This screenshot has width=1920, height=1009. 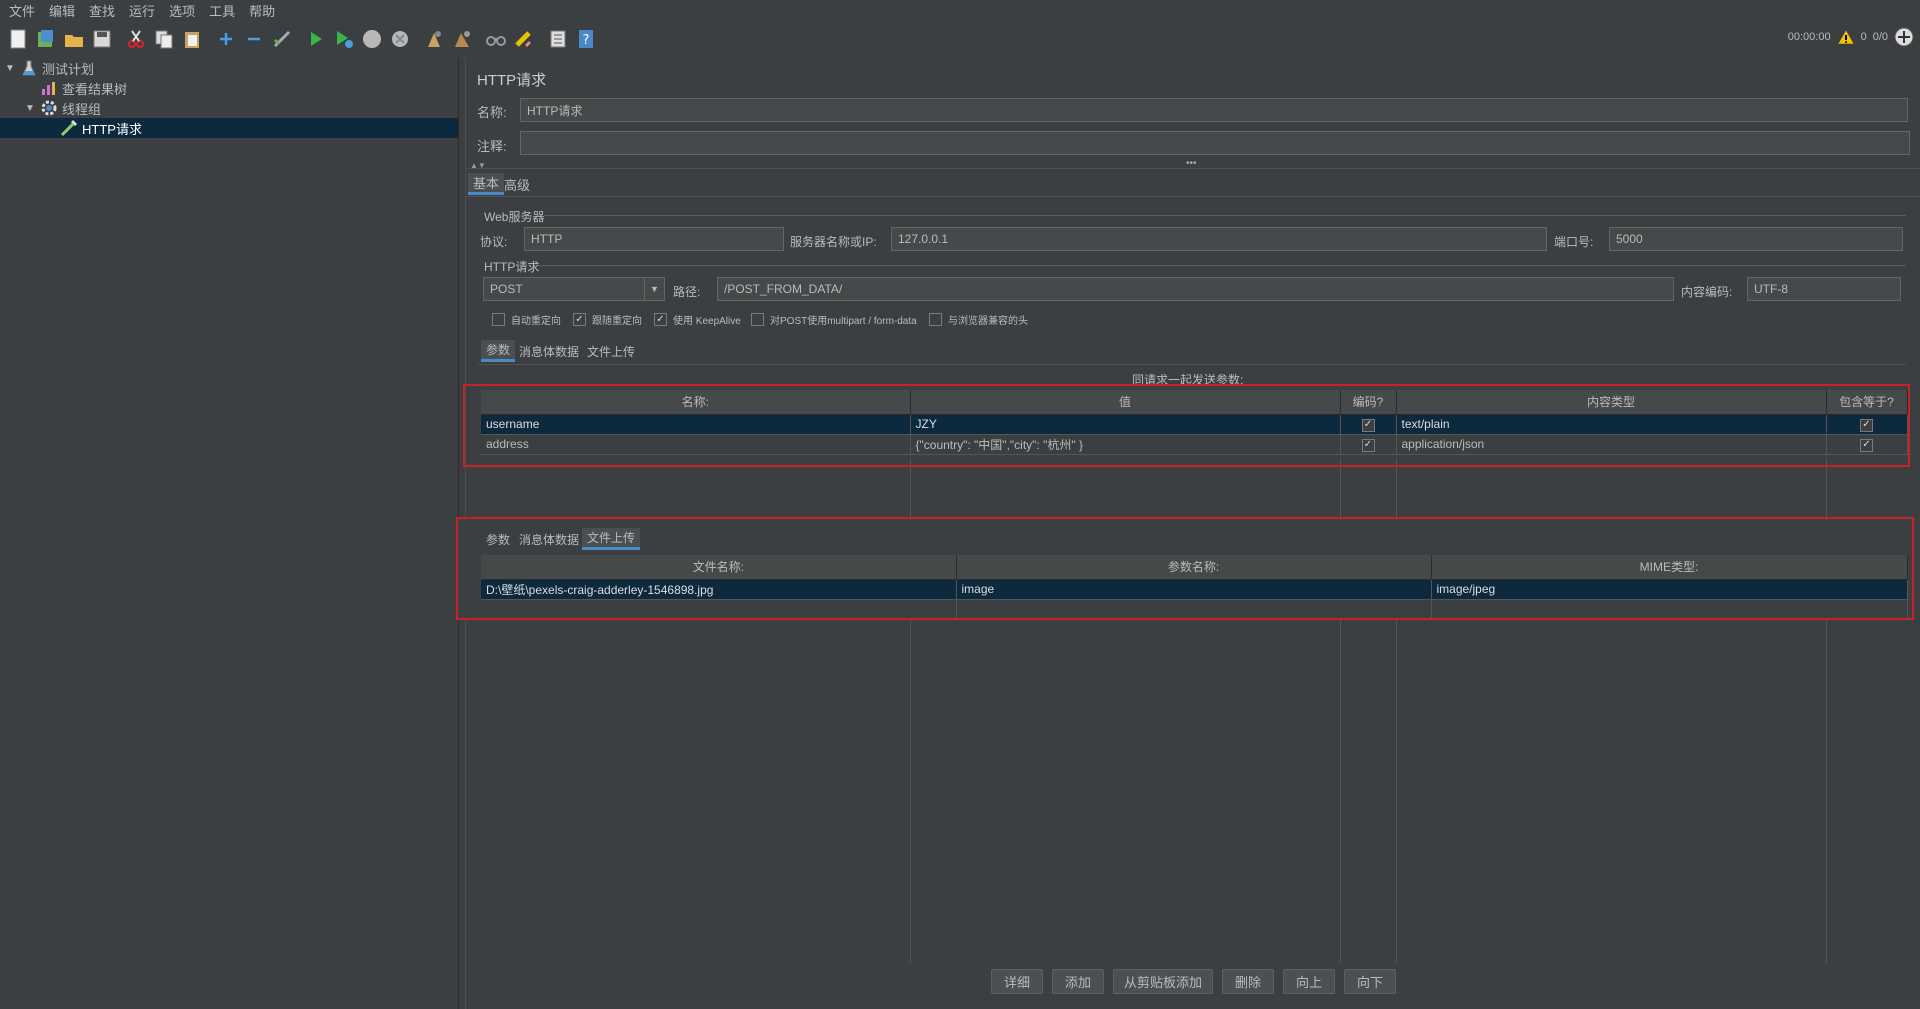 What do you see at coordinates (1846, 37) in the screenshot?
I see `warning-icon` at bounding box center [1846, 37].